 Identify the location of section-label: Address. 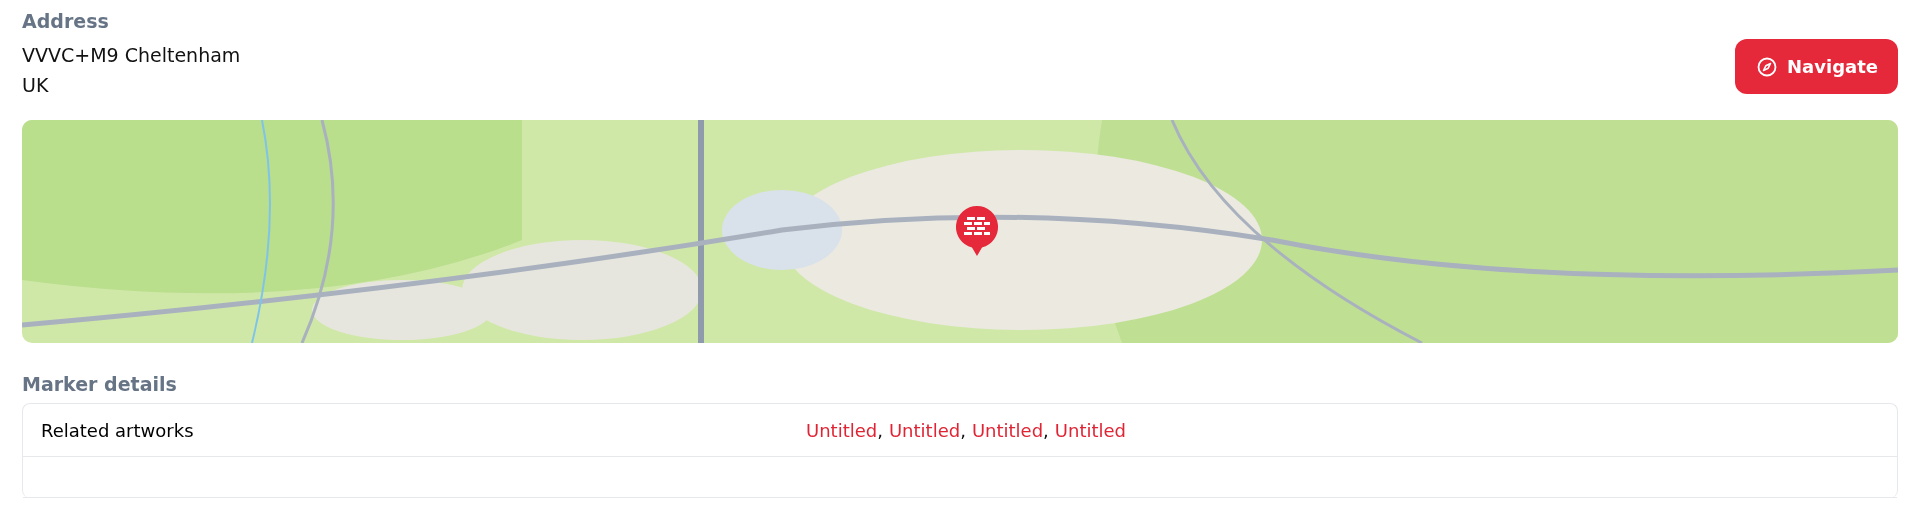
(66, 21).